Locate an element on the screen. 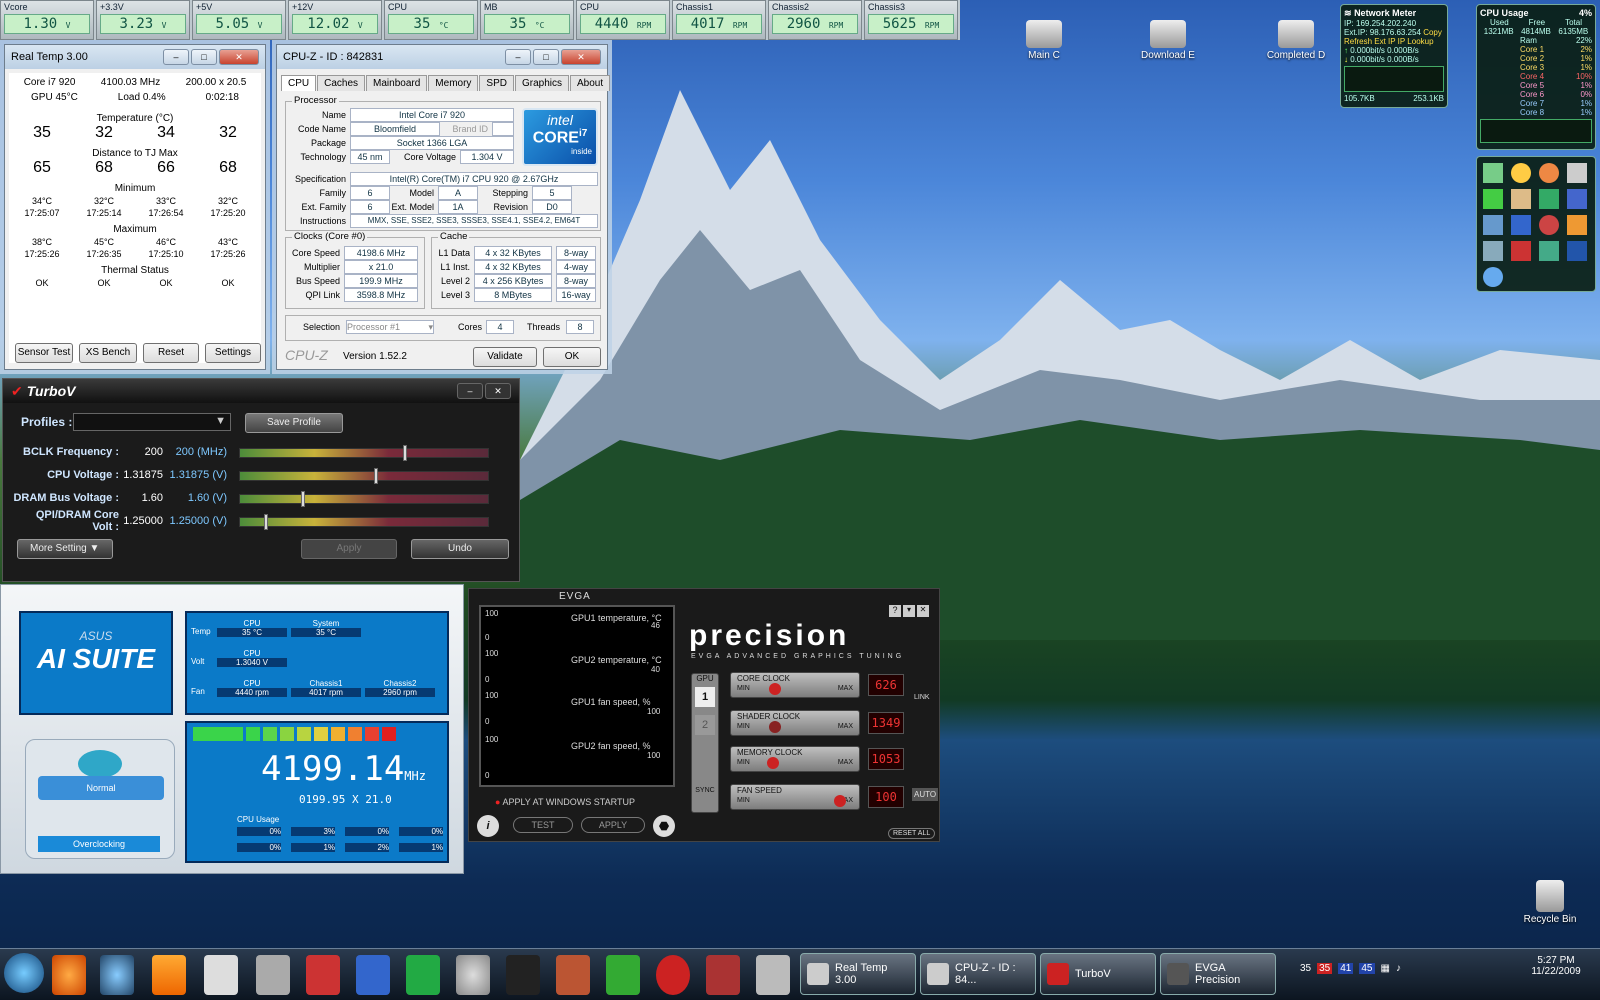 The height and width of the screenshot is (1000, 1600). volume-icon: ♪ is located at coordinates (1398, 968).